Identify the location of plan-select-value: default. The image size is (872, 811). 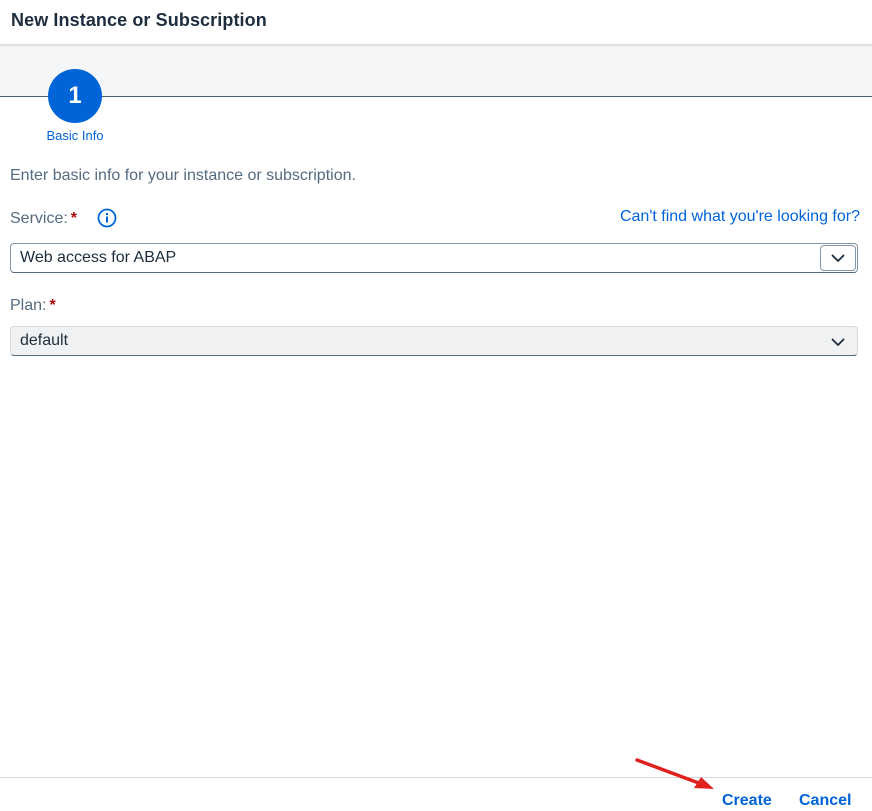
(44, 340).